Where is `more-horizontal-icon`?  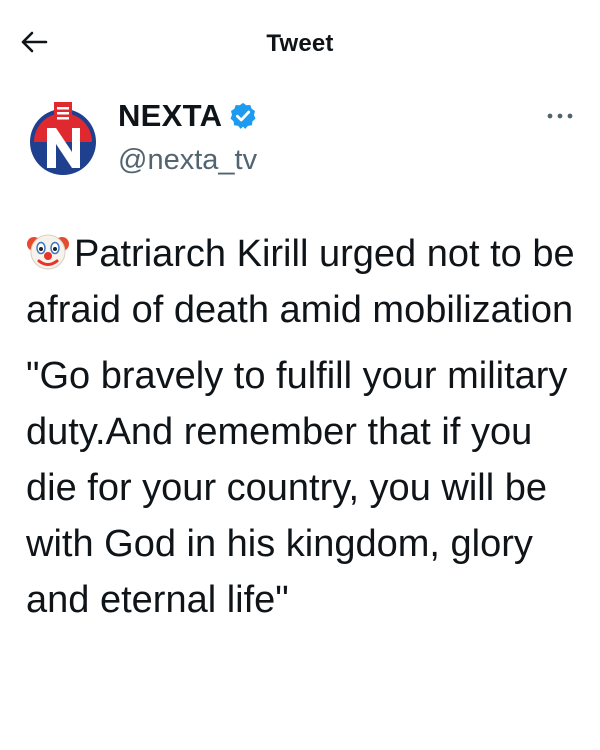
more-horizontal-icon is located at coordinates (560, 116).